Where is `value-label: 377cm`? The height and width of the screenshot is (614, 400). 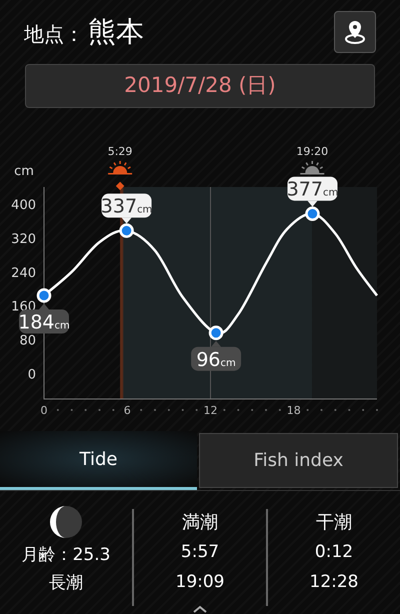
value-label: 377cm is located at coordinates (312, 191).